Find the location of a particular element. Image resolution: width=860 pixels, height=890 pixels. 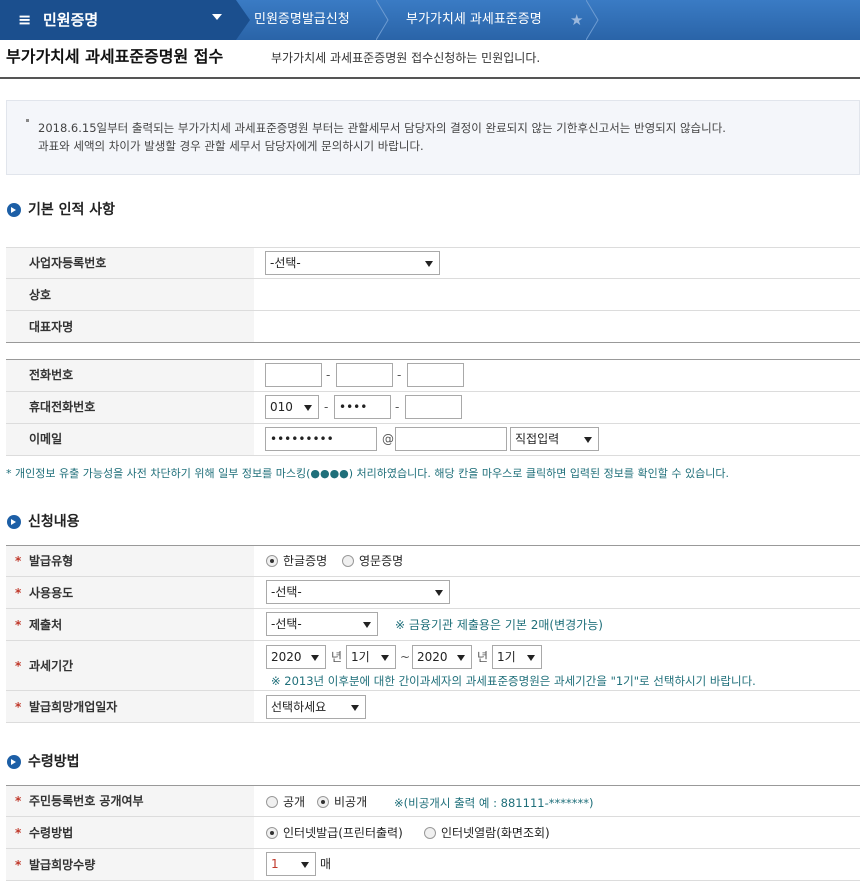

usage-select-value: -선택- is located at coordinates (286, 592).